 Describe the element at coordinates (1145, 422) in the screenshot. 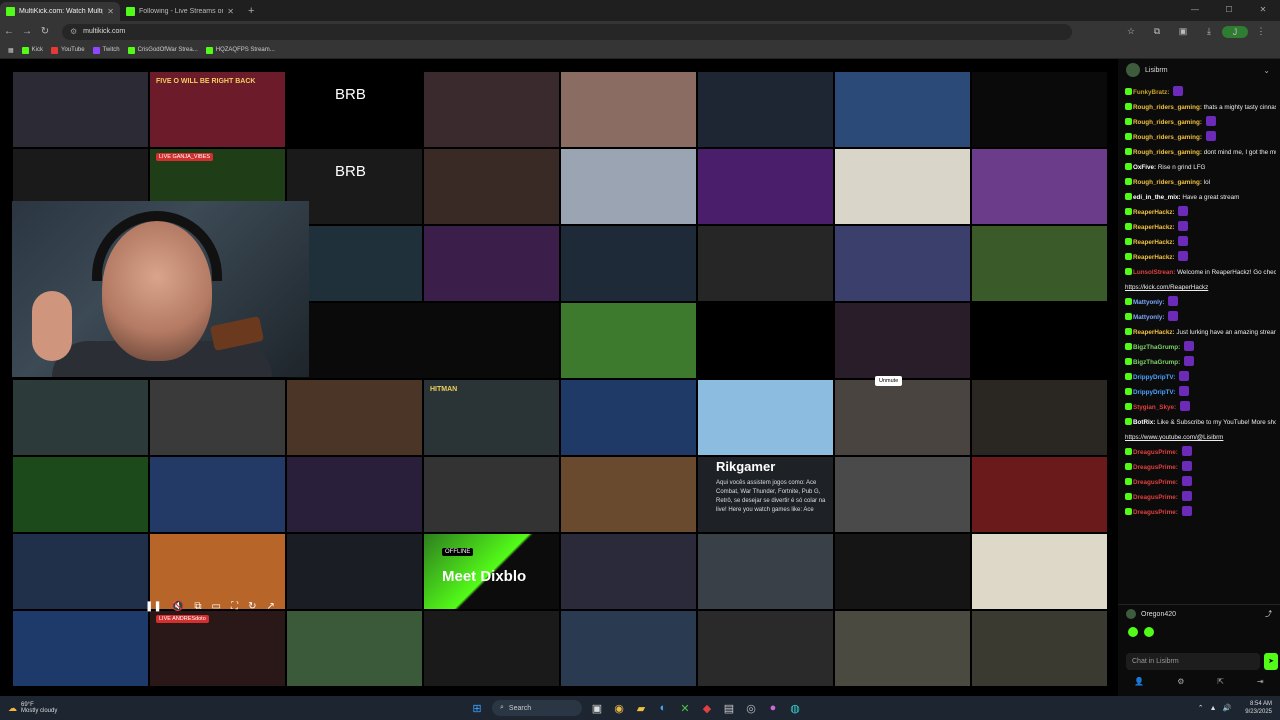

I see `chat-username: BotRix:` at that location.